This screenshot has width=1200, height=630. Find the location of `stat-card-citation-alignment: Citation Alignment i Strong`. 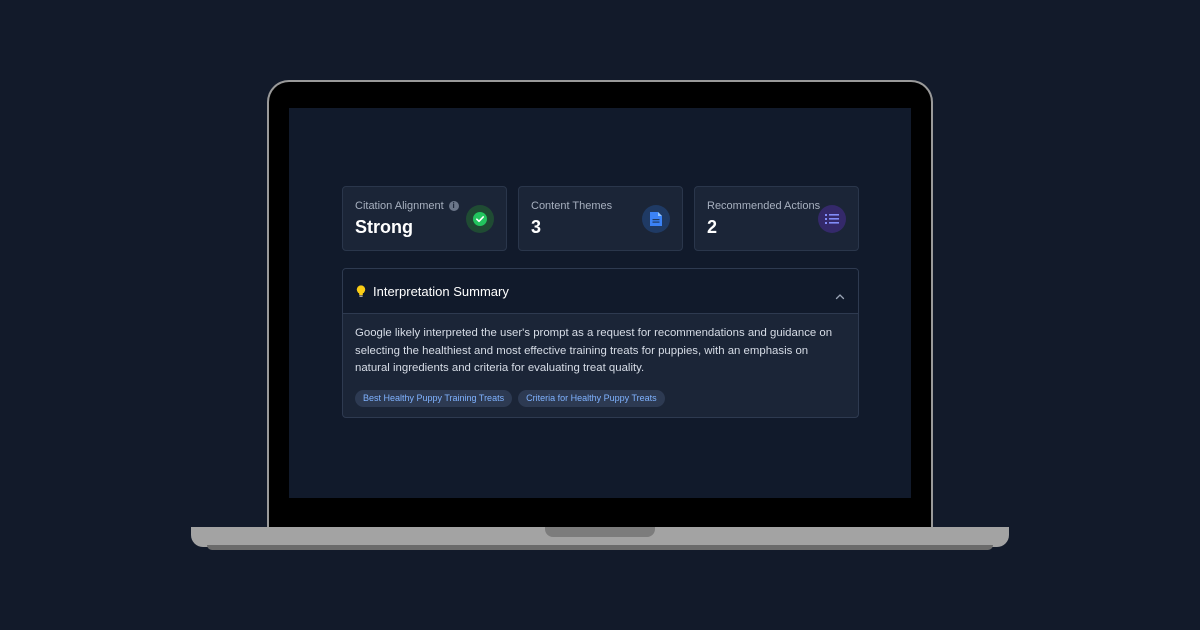

stat-card-citation-alignment: Citation Alignment i Strong is located at coordinates (424, 218).